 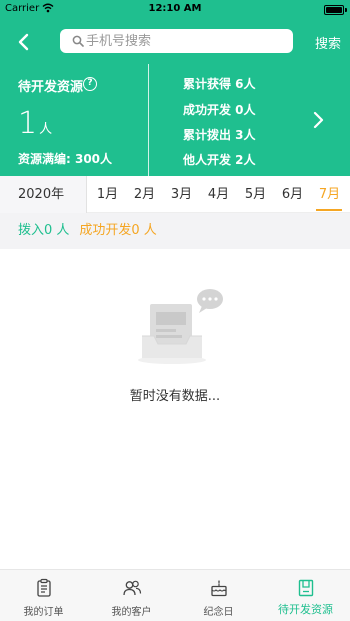 I want to click on nav-bar: 搜索, so click(x=175, y=42).